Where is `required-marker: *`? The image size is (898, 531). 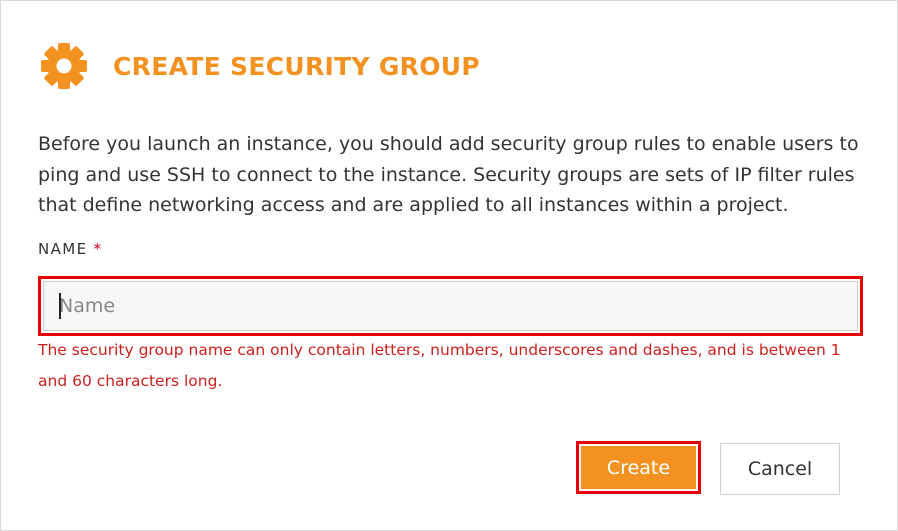 required-marker: * is located at coordinates (98, 249).